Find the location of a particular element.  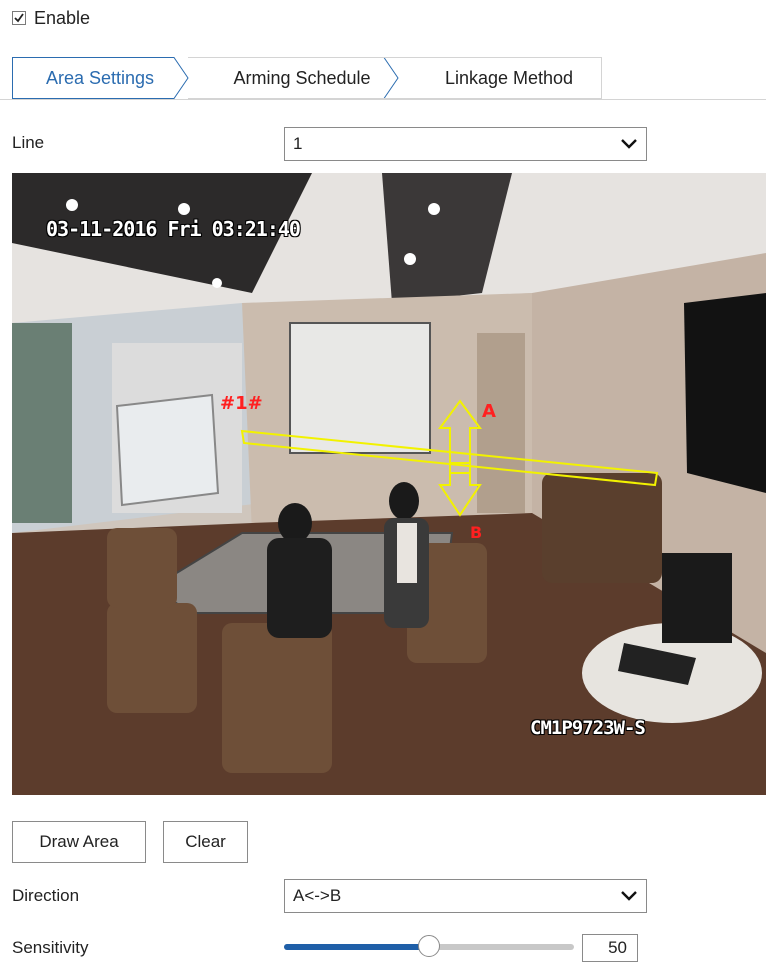

enable-row: Enable is located at coordinates (51, 18).